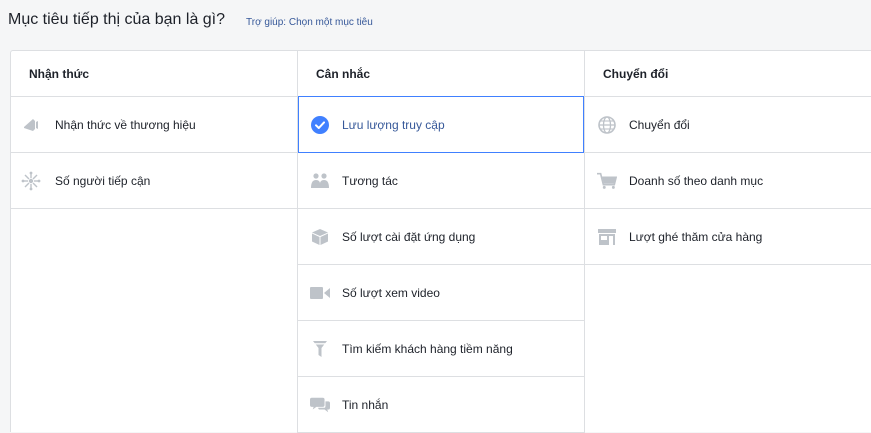  What do you see at coordinates (409, 236) in the screenshot?
I see `objective-label: Số lượt cài đặt ứng dụng` at bounding box center [409, 236].